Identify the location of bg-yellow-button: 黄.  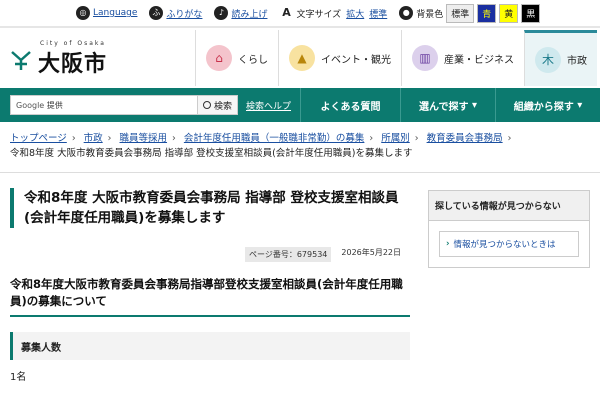
(509, 13).